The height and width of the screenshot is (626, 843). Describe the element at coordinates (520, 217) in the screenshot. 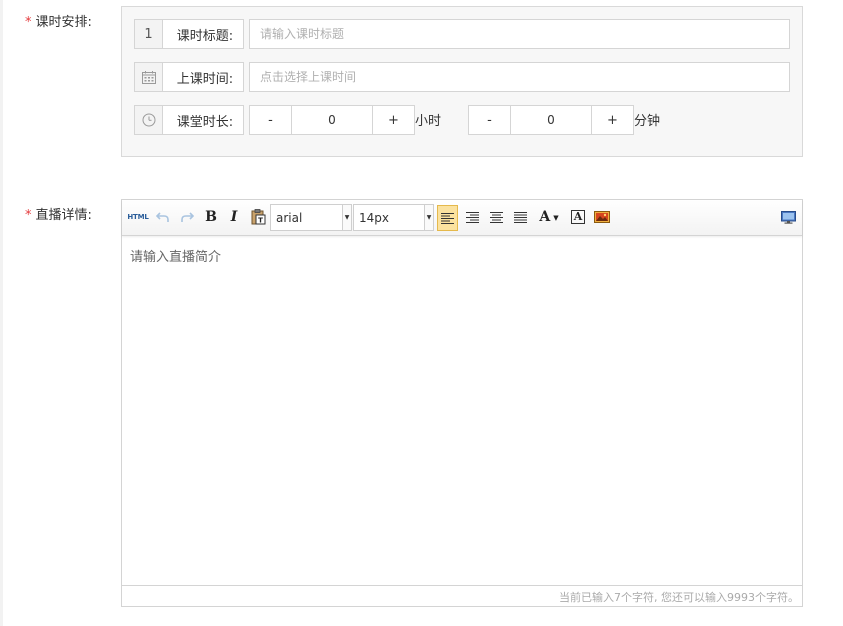

I see `align-justify-icon` at that location.